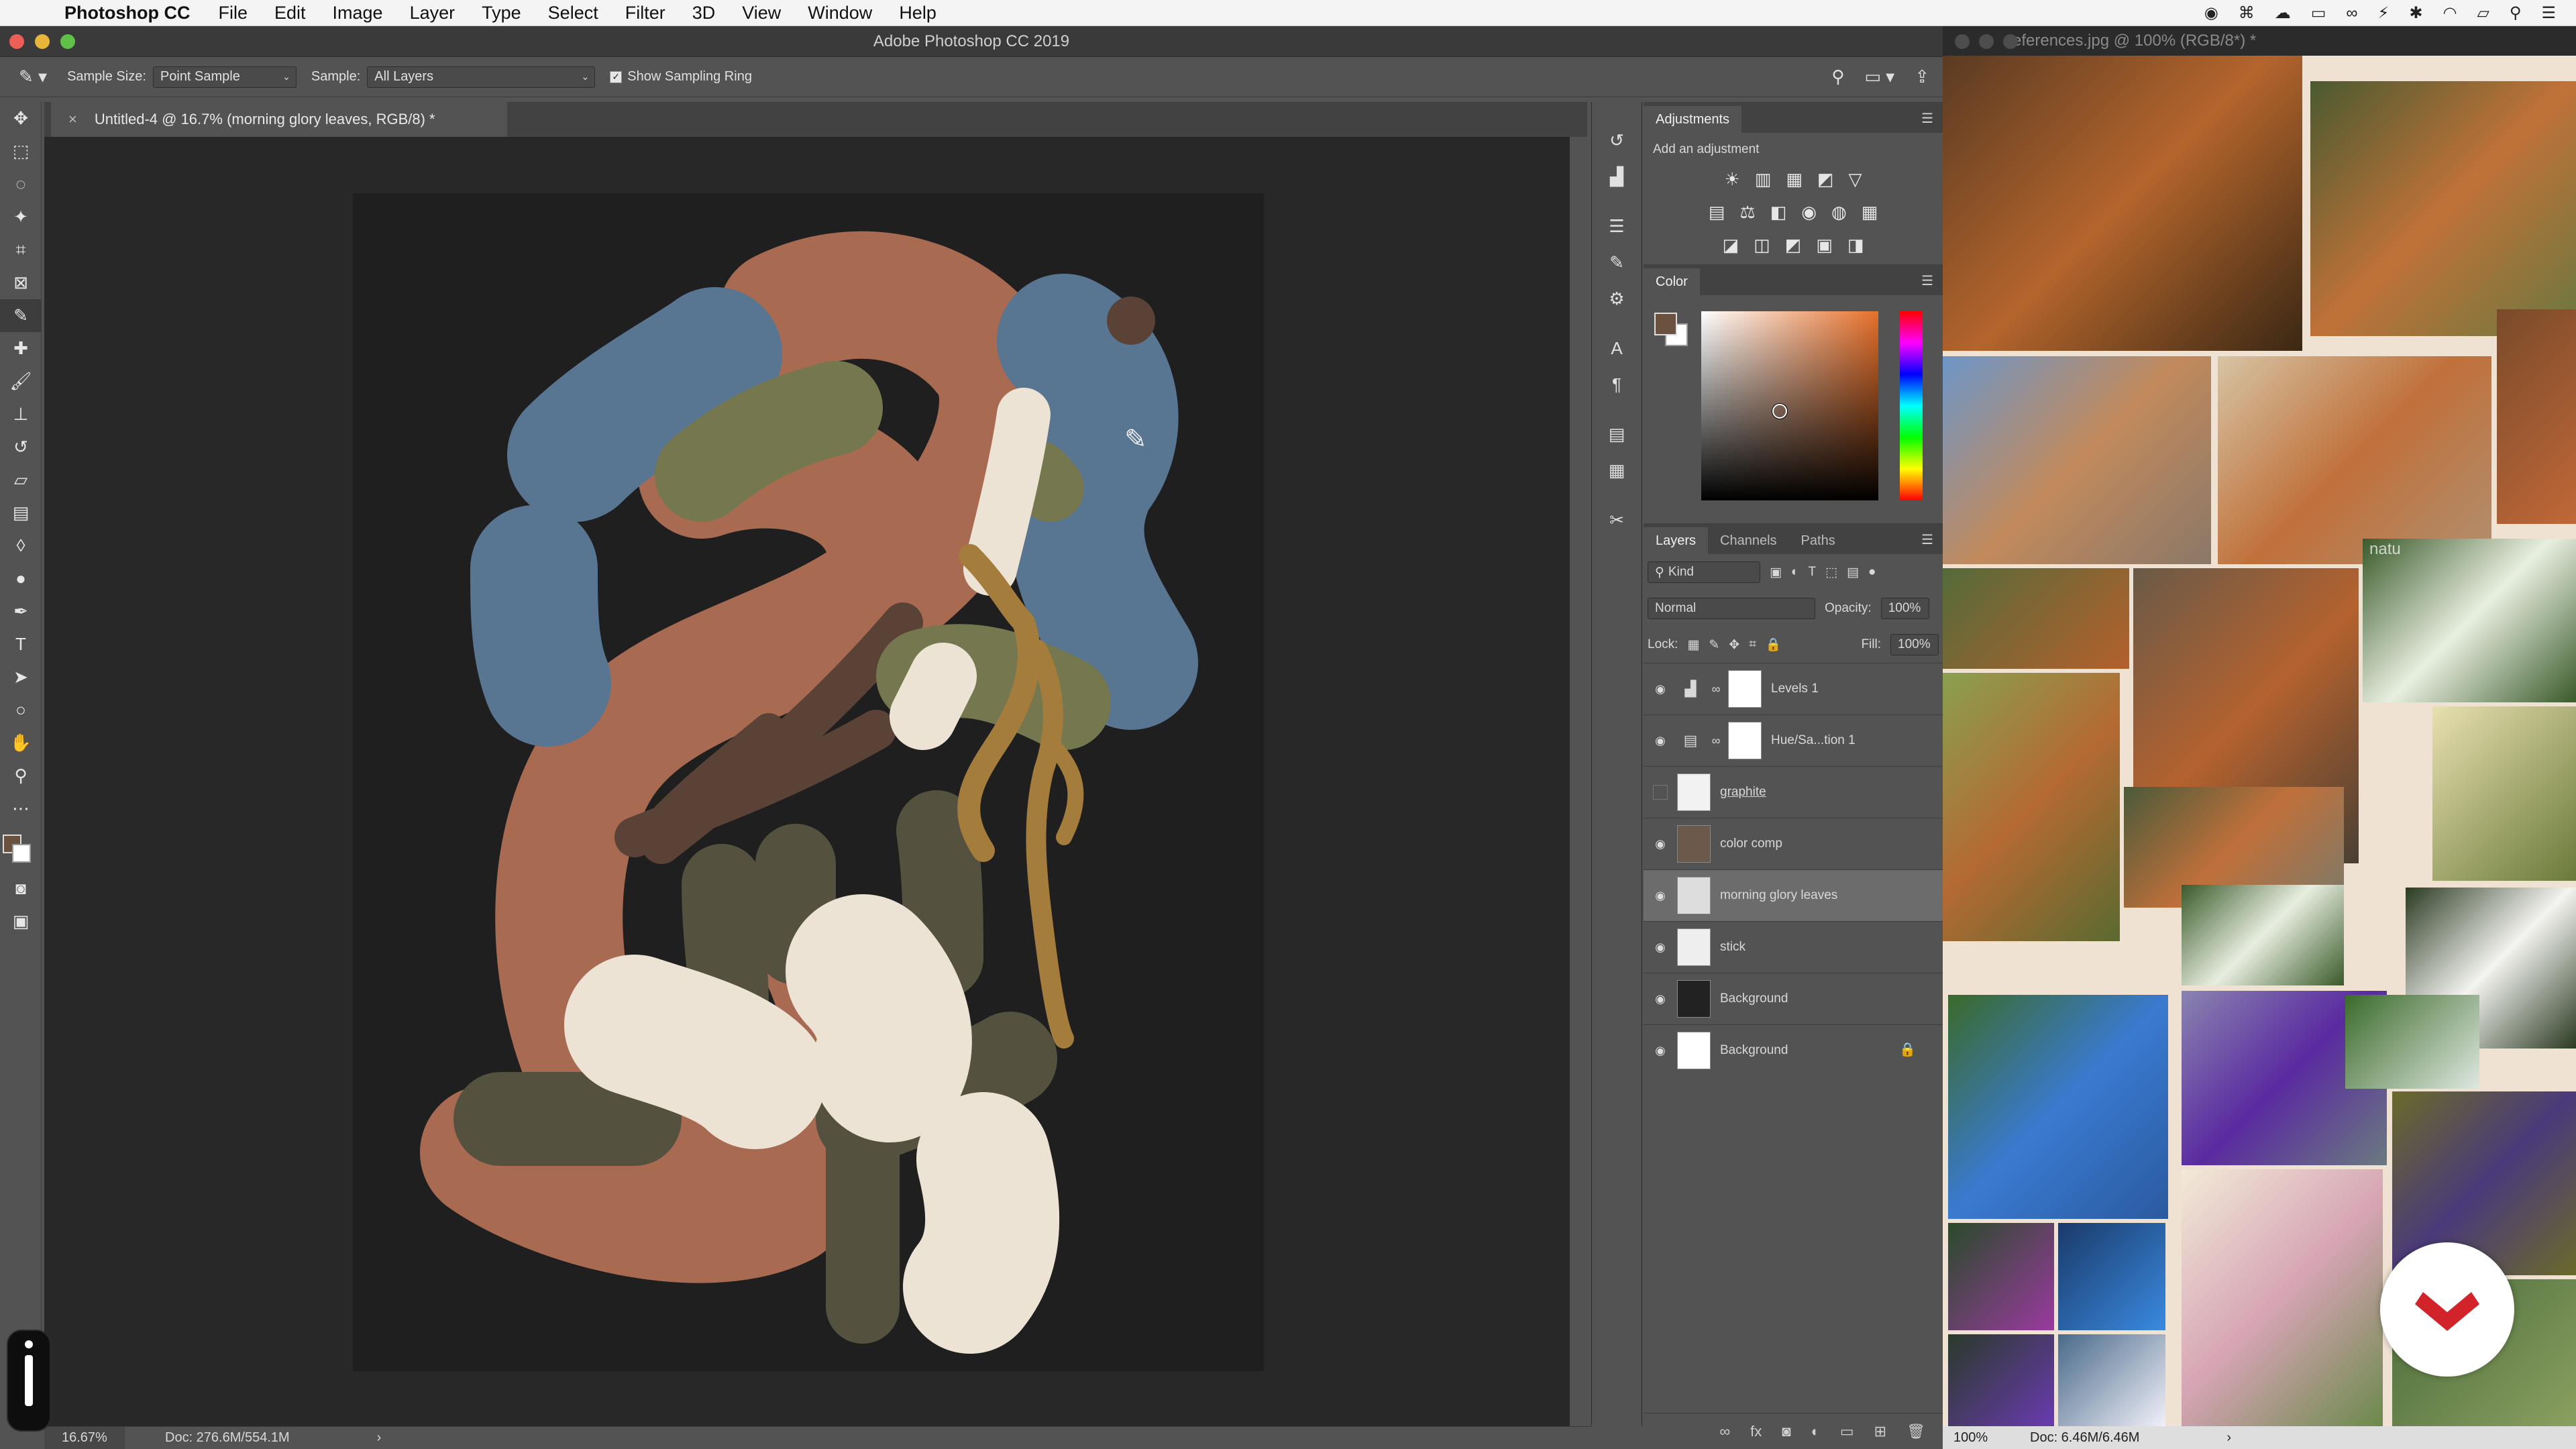  I want to click on quick-mask-icon: ◙, so click(21, 888).